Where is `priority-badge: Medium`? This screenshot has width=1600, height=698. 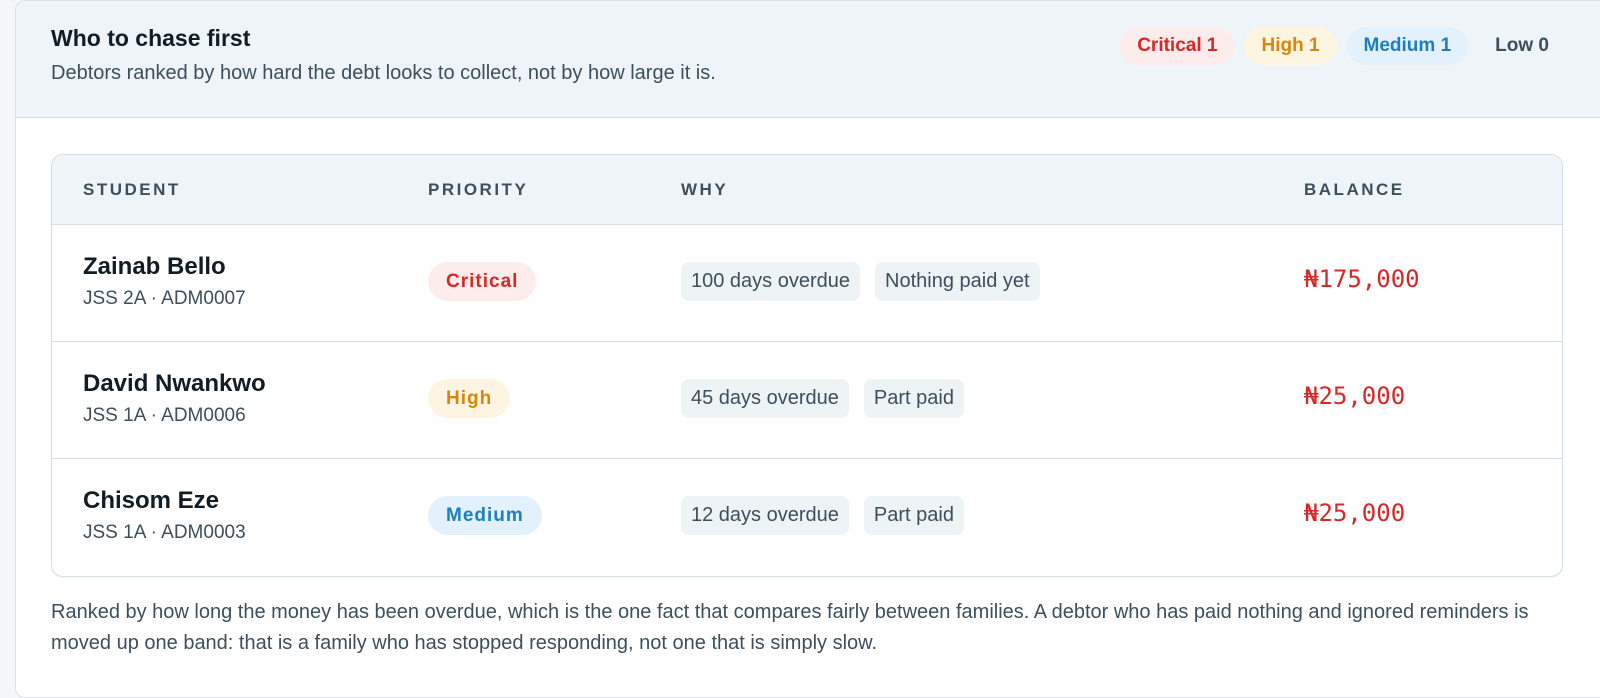
priority-badge: Medium is located at coordinates (485, 515).